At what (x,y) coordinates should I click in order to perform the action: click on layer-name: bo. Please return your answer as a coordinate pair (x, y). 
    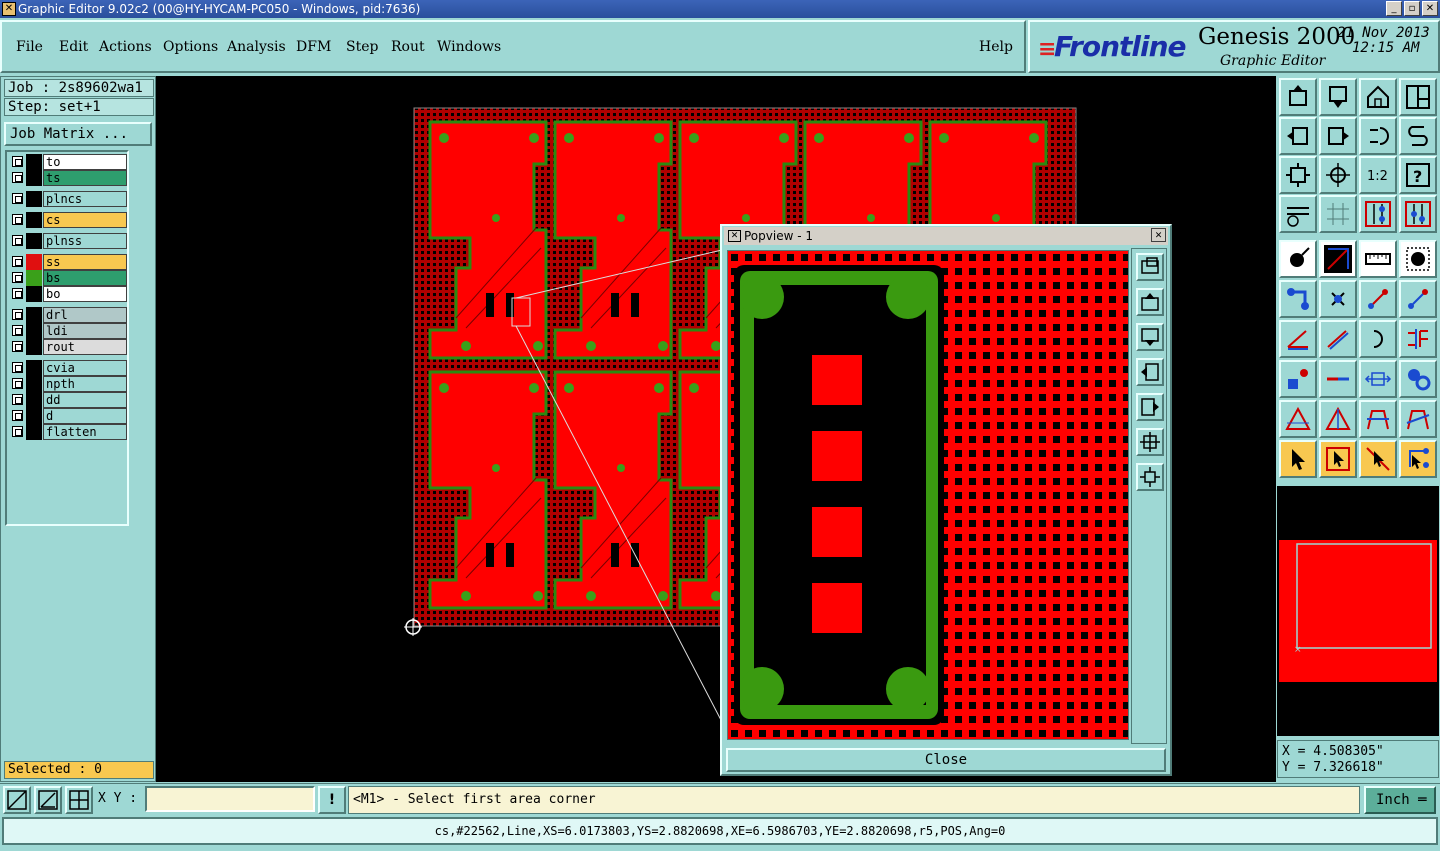
    Looking at the image, I should click on (85, 294).